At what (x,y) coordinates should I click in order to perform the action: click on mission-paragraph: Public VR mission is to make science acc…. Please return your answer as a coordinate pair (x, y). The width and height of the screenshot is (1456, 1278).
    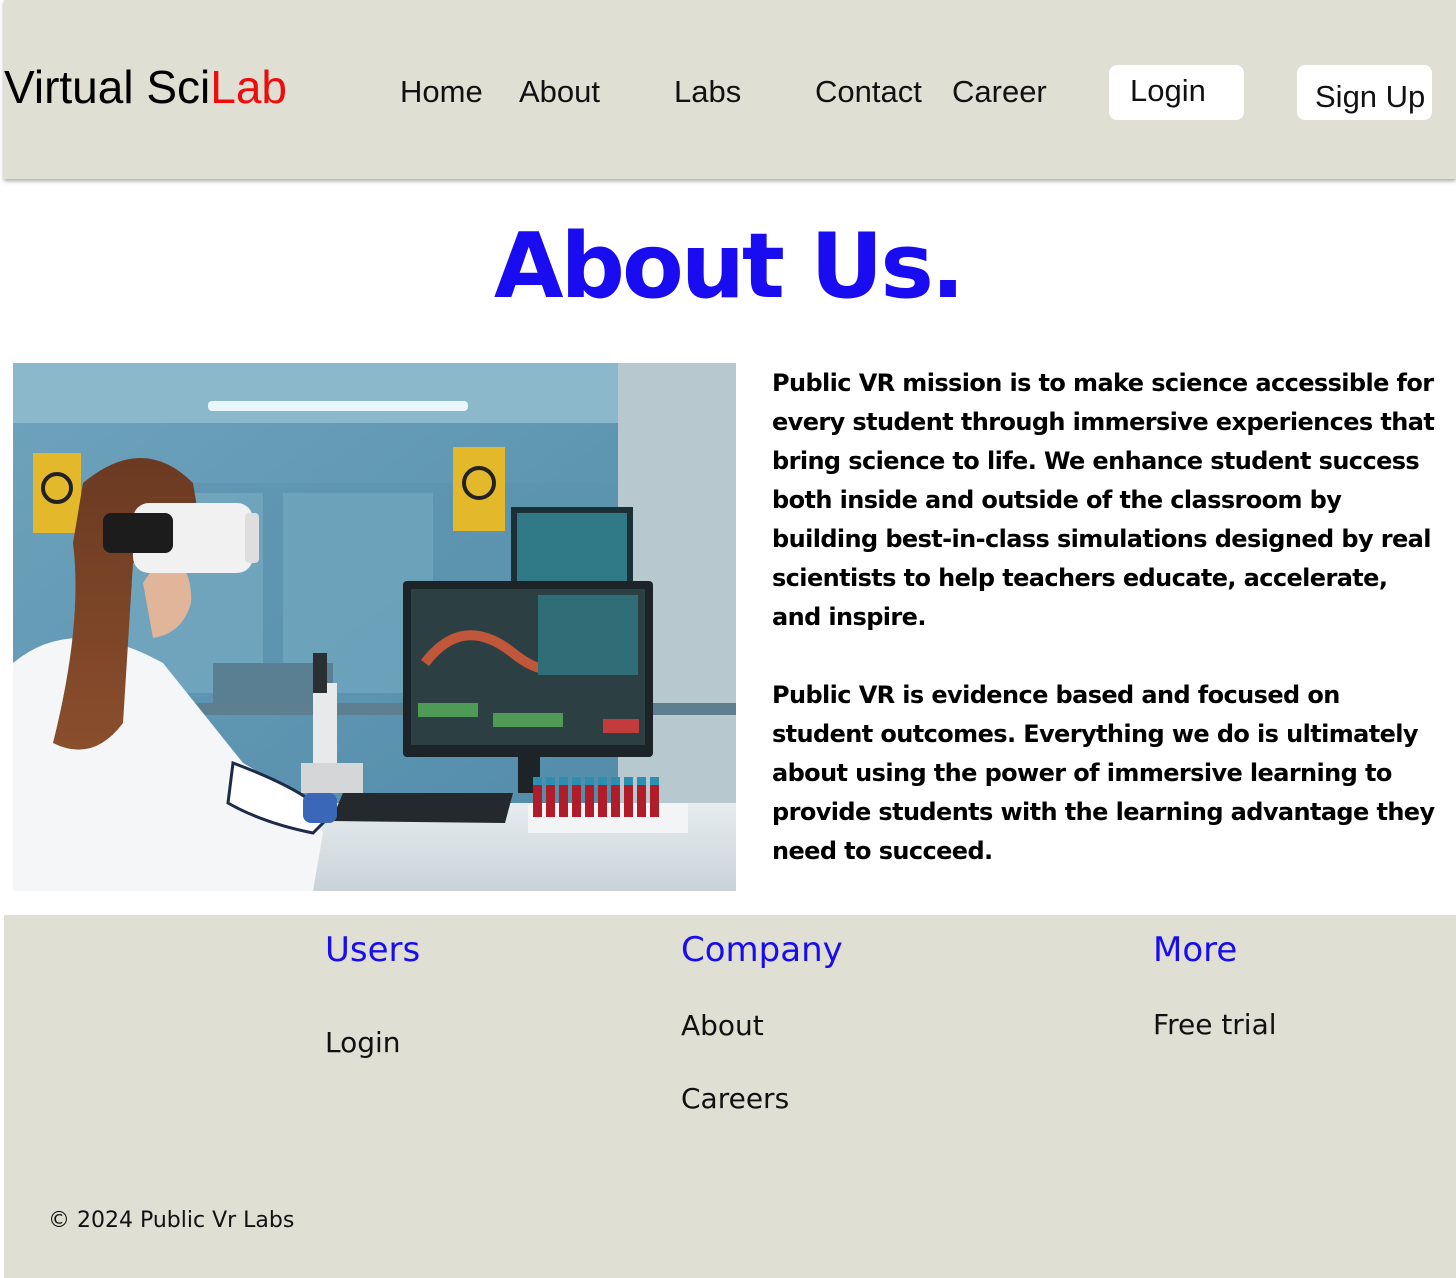
    Looking at the image, I should click on (1103, 500).